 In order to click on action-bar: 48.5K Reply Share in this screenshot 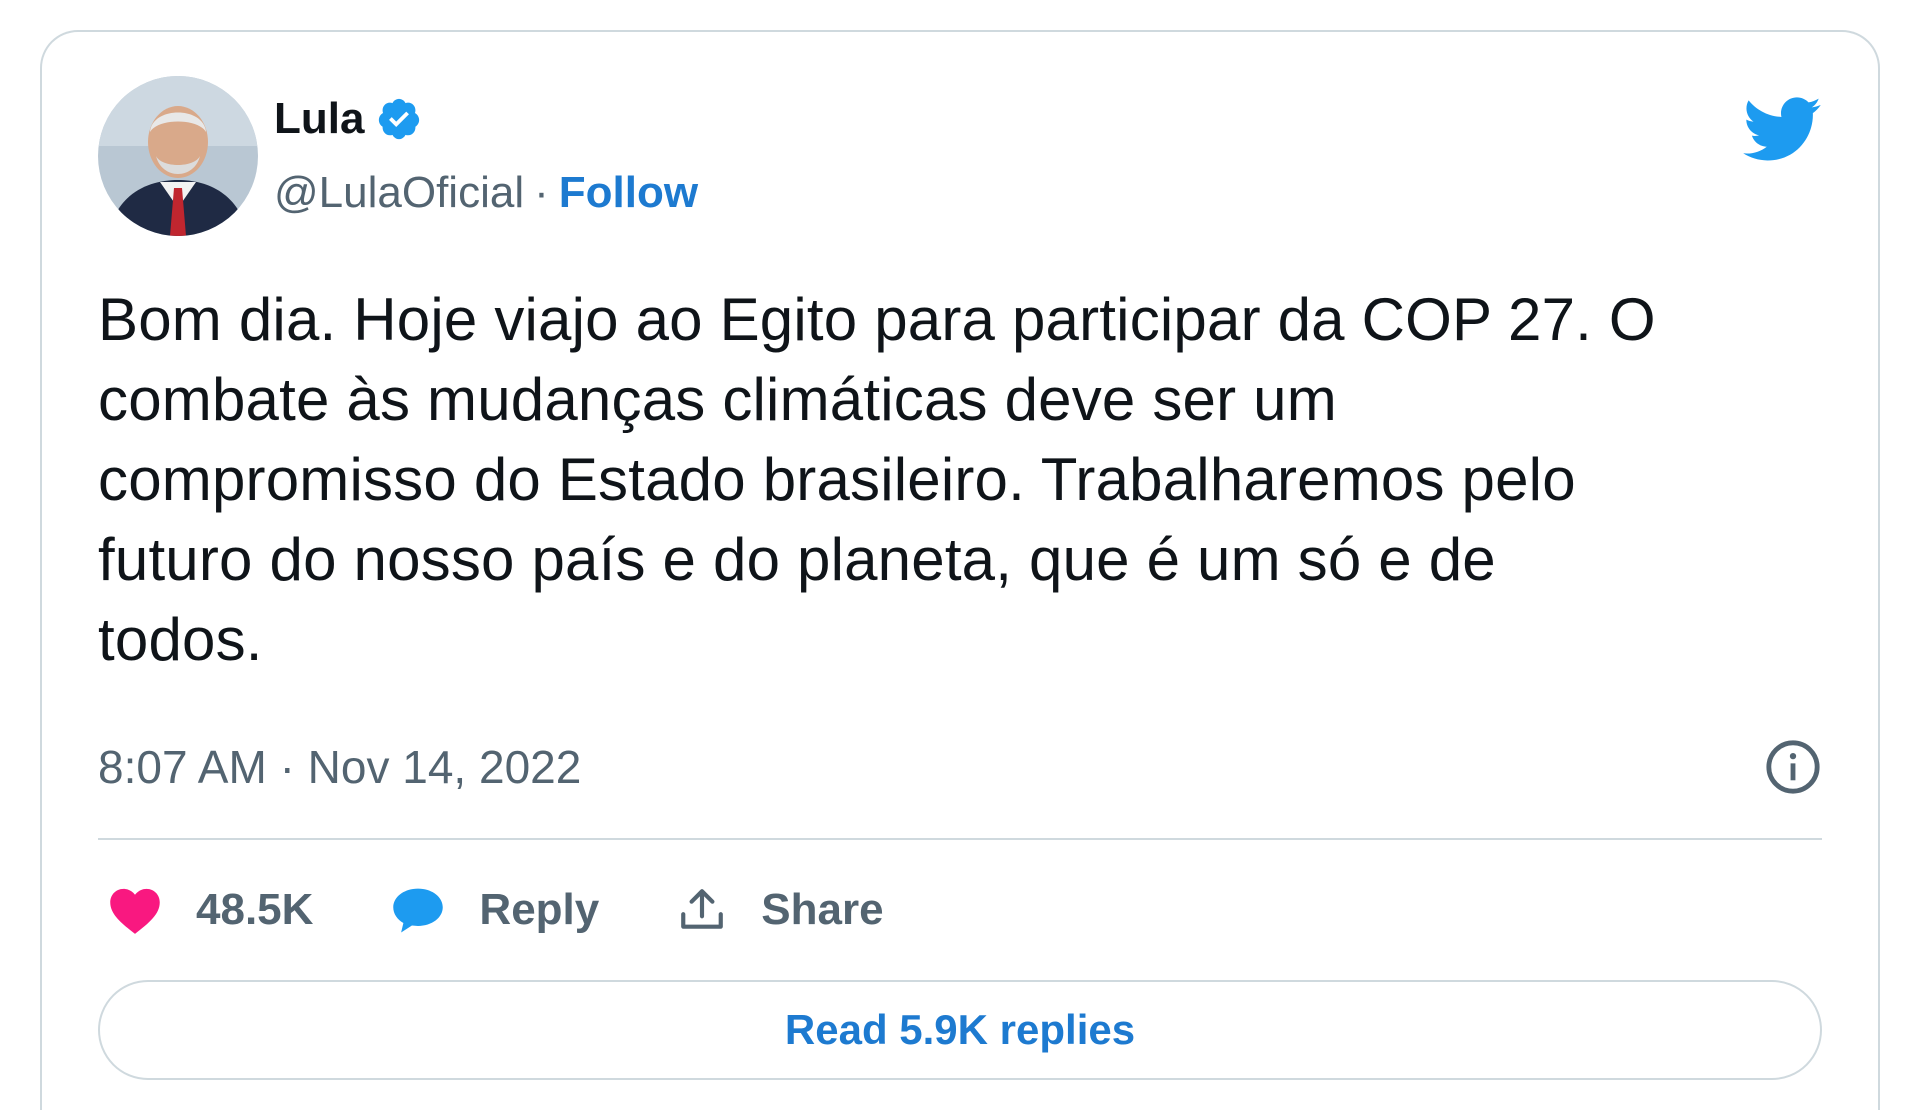, I will do `click(535, 910)`.